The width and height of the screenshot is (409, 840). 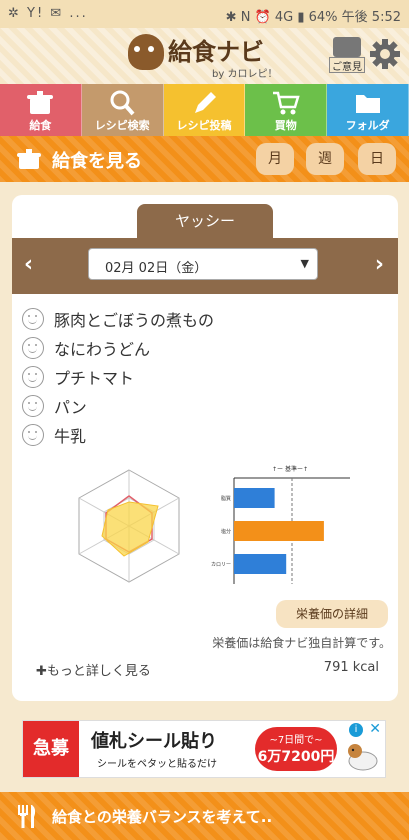 I want to click on nav-kyushoku: 給食, so click(x=41, y=110).